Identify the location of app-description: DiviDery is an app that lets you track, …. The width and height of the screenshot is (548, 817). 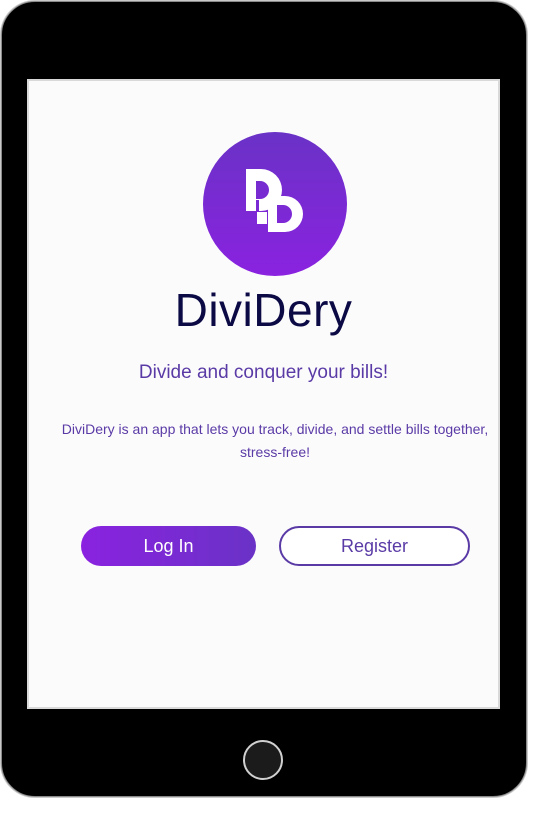
(275, 440).